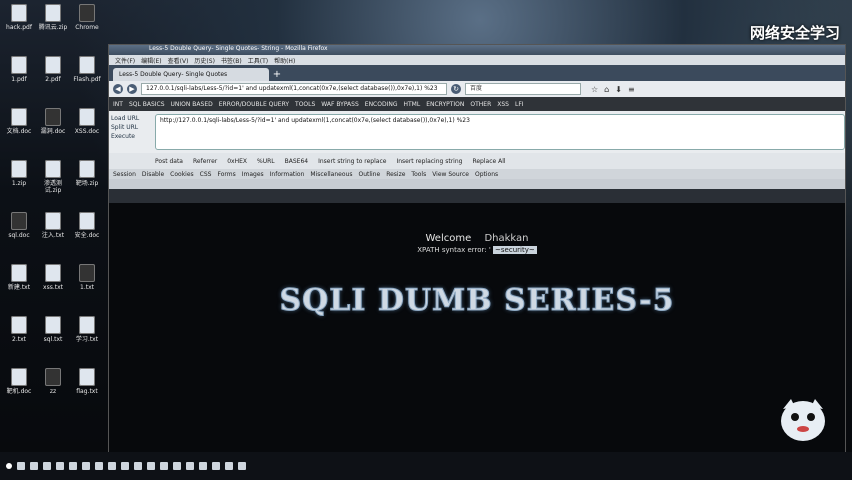 The height and width of the screenshot is (480, 852). Describe the element at coordinates (53, 277) in the screenshot. I see `desktop-icon: xss.txt` at that location.